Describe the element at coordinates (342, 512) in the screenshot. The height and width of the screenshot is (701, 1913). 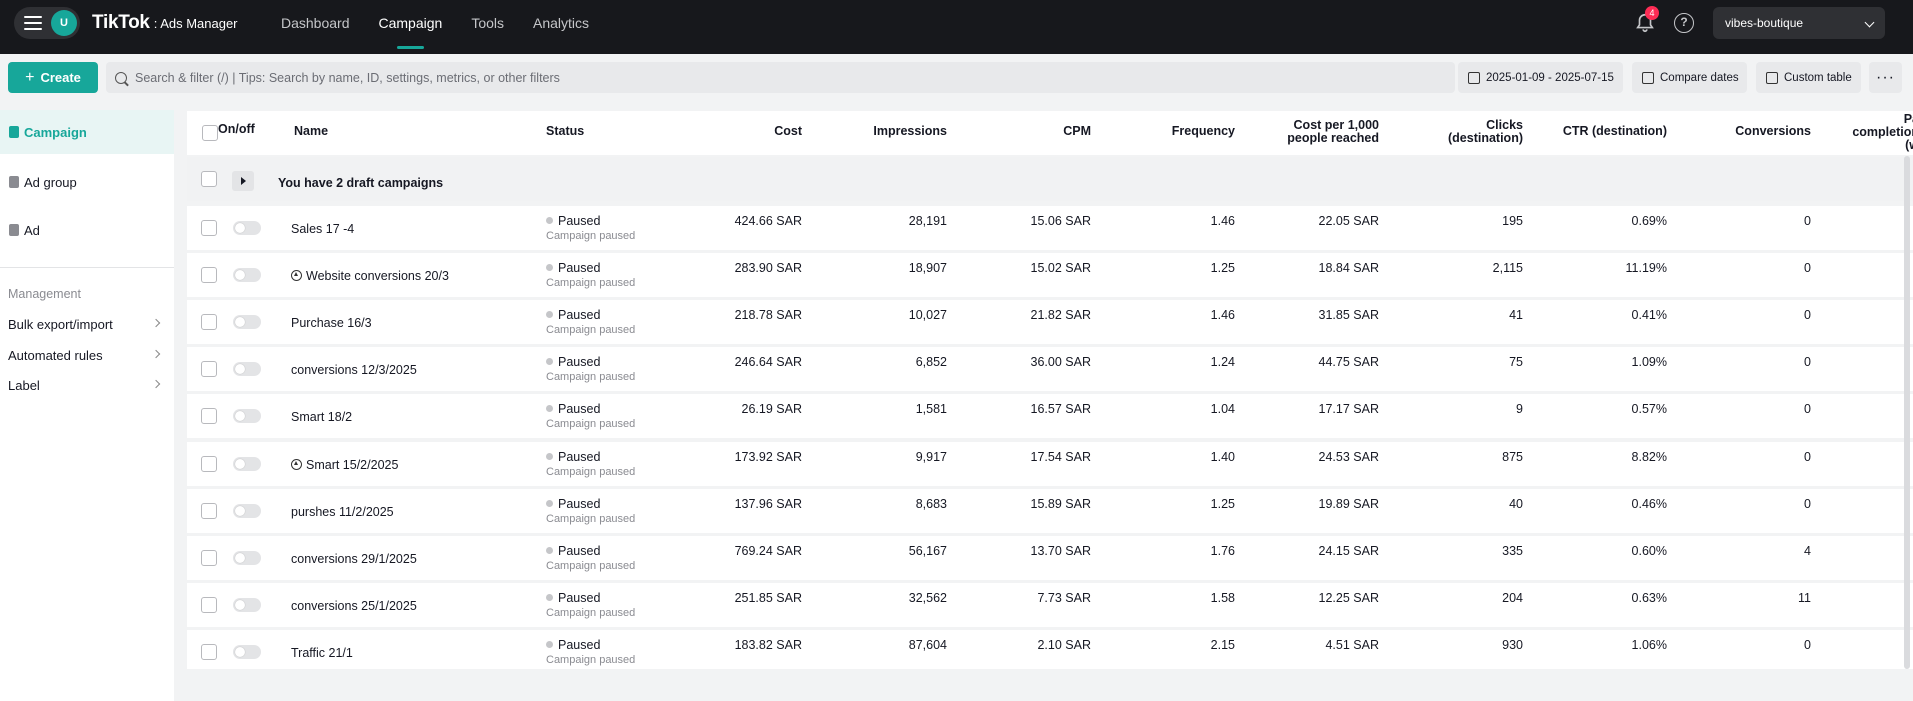
I see `campaign-name-link: purshes 11/2/2025` at that location.